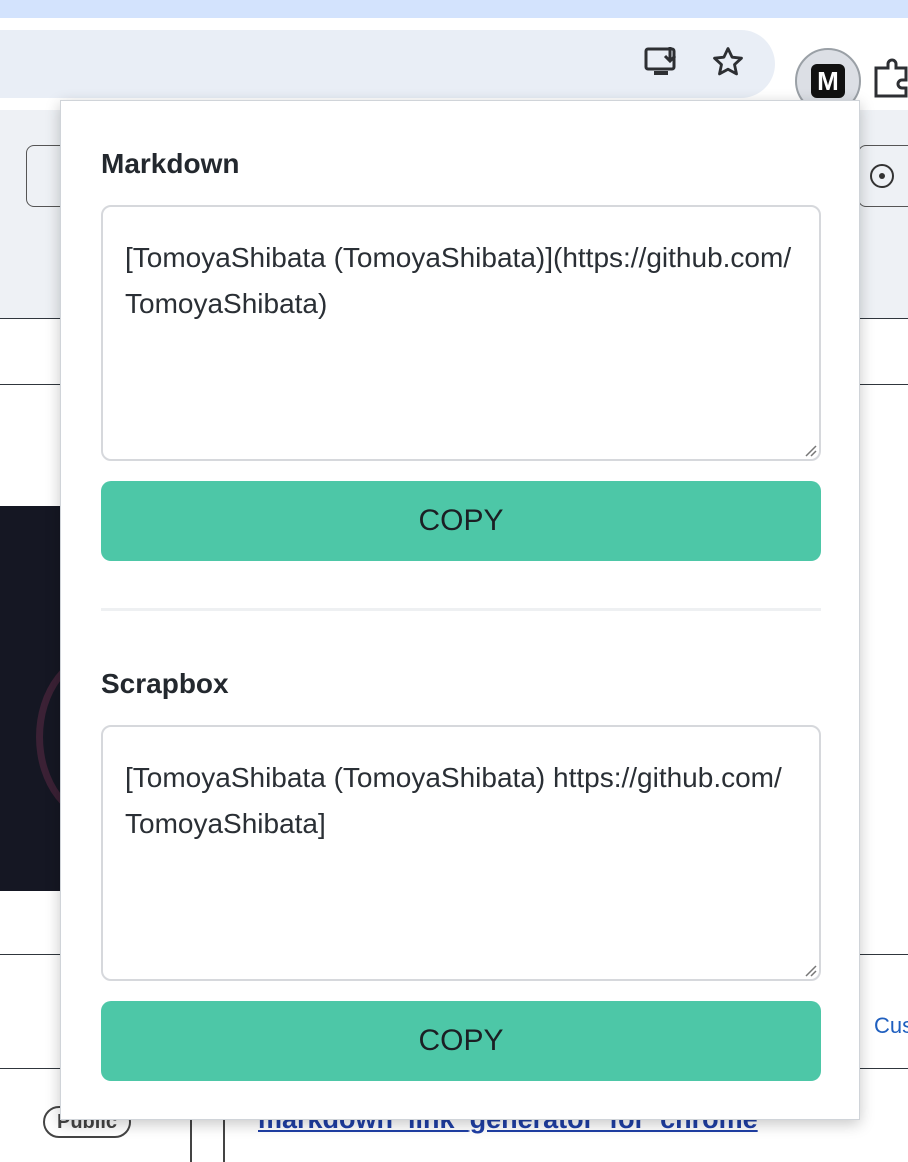  I want to click on page-side-link: Cus, so click(891, 1026).